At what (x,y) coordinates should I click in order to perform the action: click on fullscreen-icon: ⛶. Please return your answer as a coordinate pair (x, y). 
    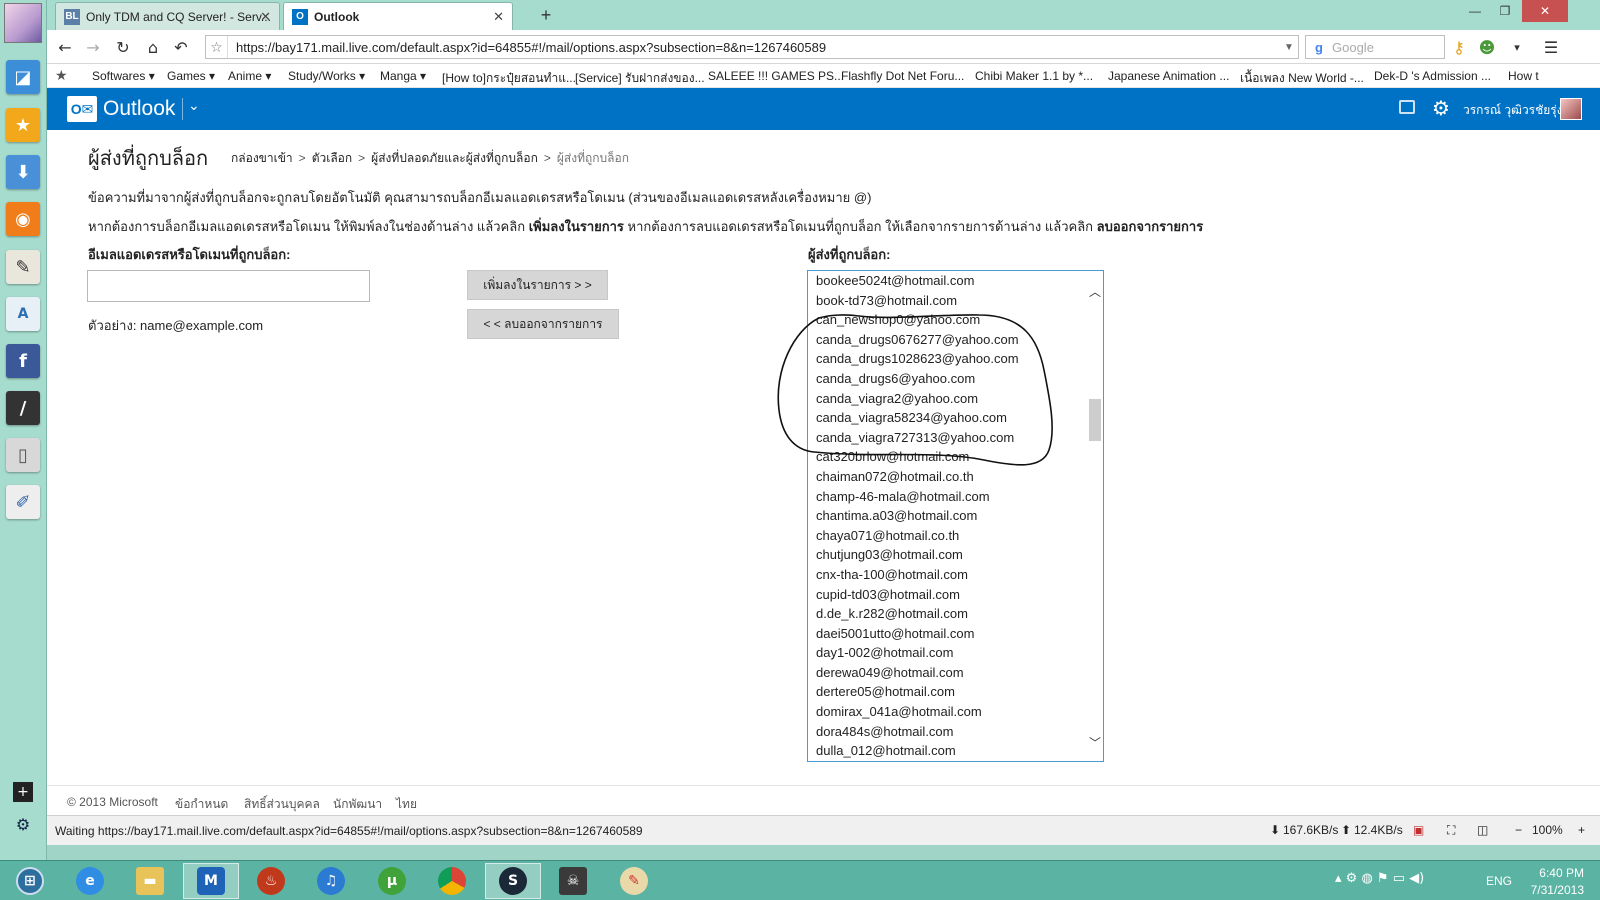
    Looking at the image, I should click on (1451, 830).